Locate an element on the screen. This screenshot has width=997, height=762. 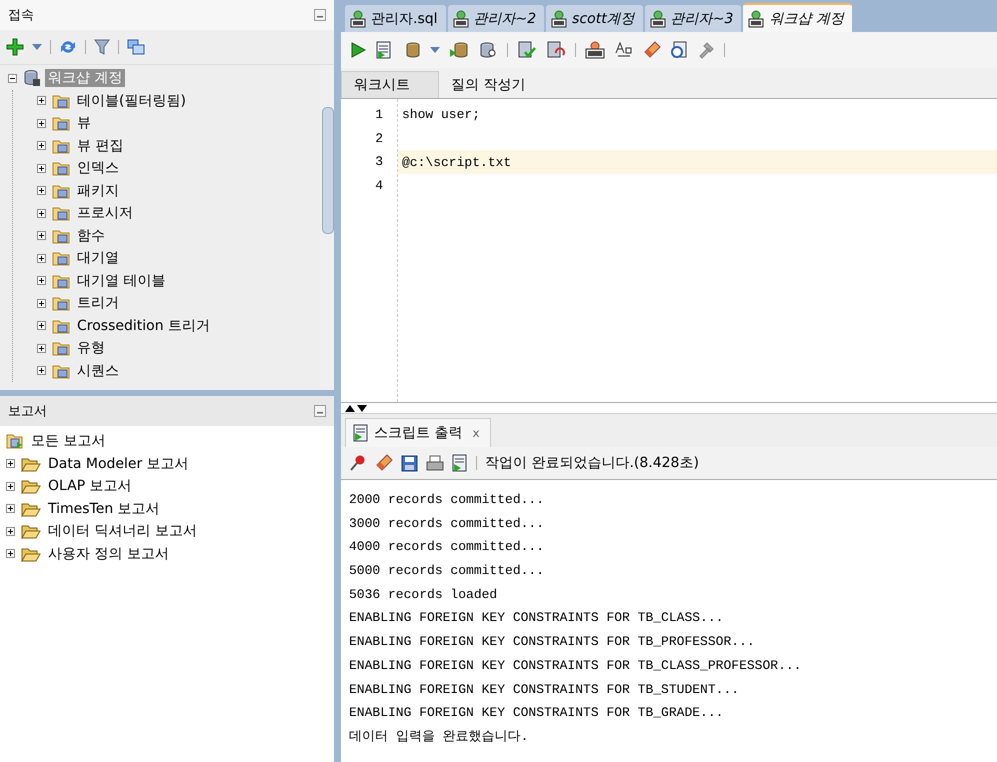
line-number: 3 is located at coordinates (378, 162).